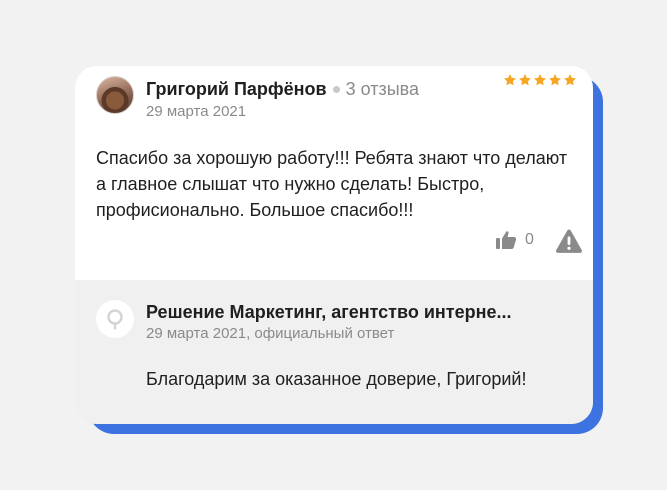 The image size is (667, 490). I want to click on author-row: Григорий Парфёнов 3 отзыва, so click(282, 89).